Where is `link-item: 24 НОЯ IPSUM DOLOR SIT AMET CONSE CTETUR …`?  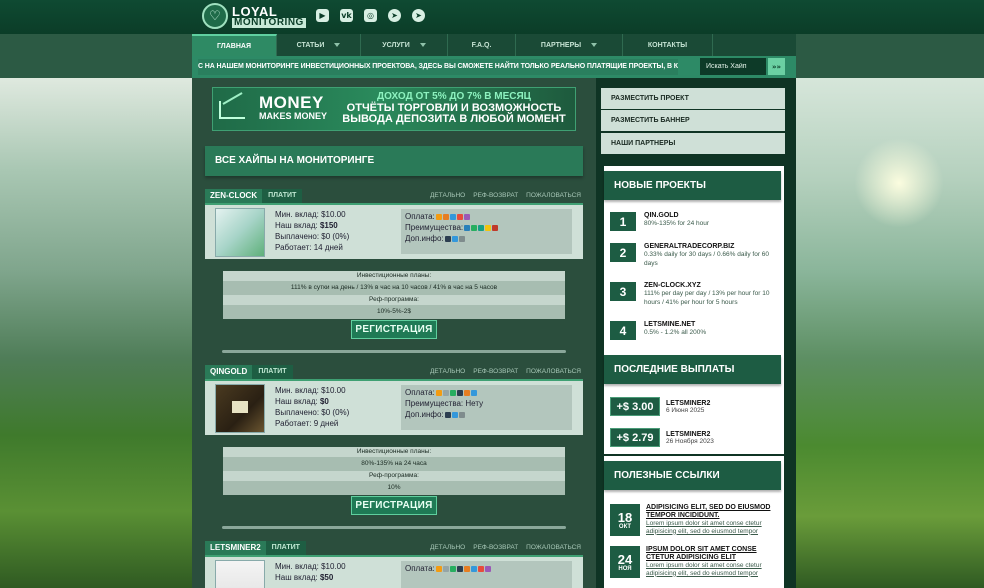 link-item: 24 НОЯ IPSUM DOLOR SIT AMET CONSE CTETUR … is located at coordinates (695, 562).